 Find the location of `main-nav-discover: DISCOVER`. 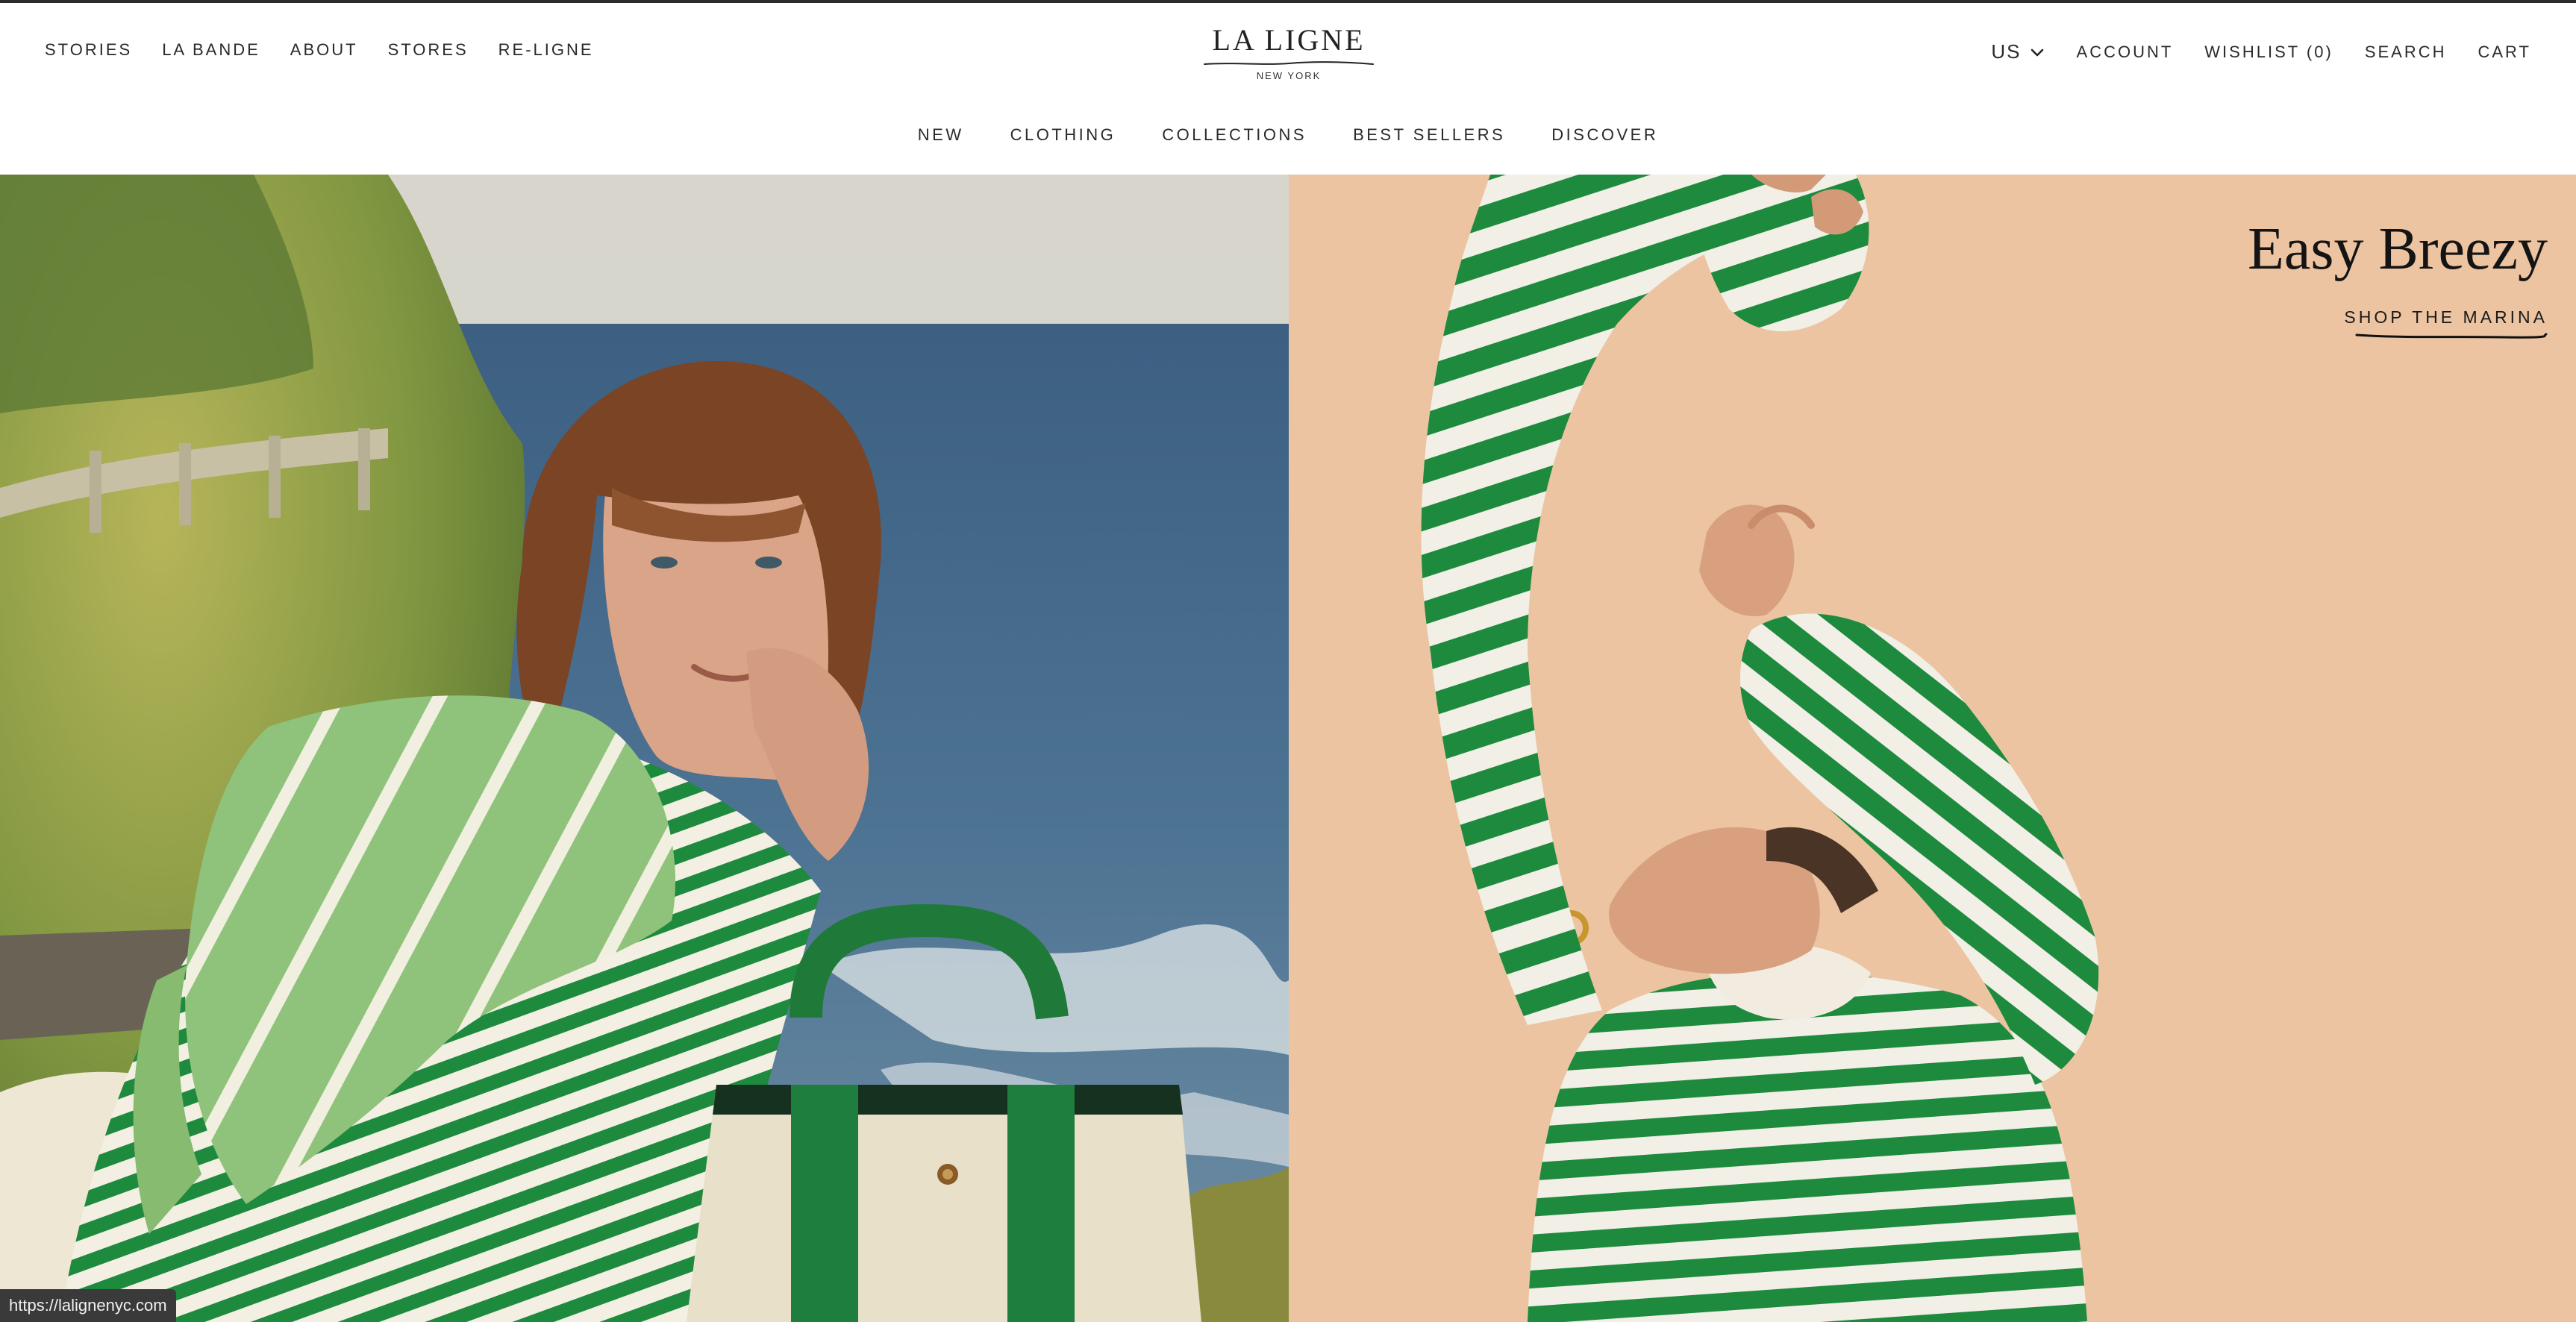

main-nav-discover: DISCOVER is located at coordinates (1604, 135).